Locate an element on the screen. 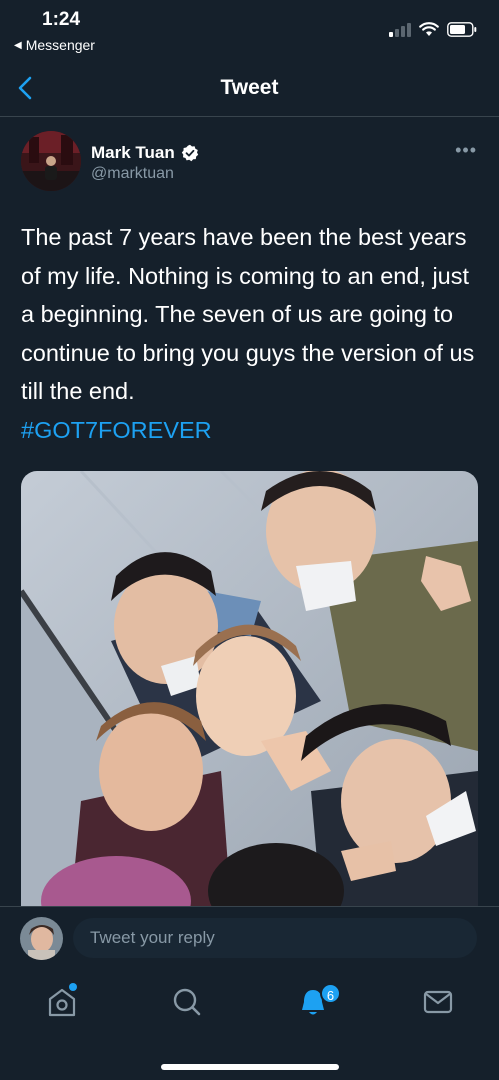 The width and height of the screenshot is (499, 1080). status-bar: 1:24 ◀ Messenger is located at coordinates (249, 30).